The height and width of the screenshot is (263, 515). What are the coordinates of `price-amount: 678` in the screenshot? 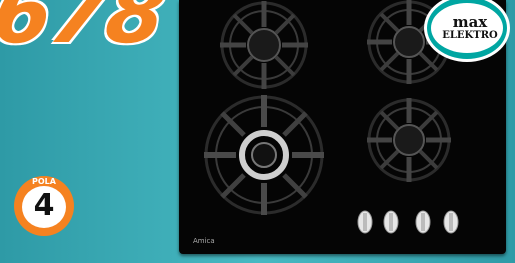 It's located at (85, 31).